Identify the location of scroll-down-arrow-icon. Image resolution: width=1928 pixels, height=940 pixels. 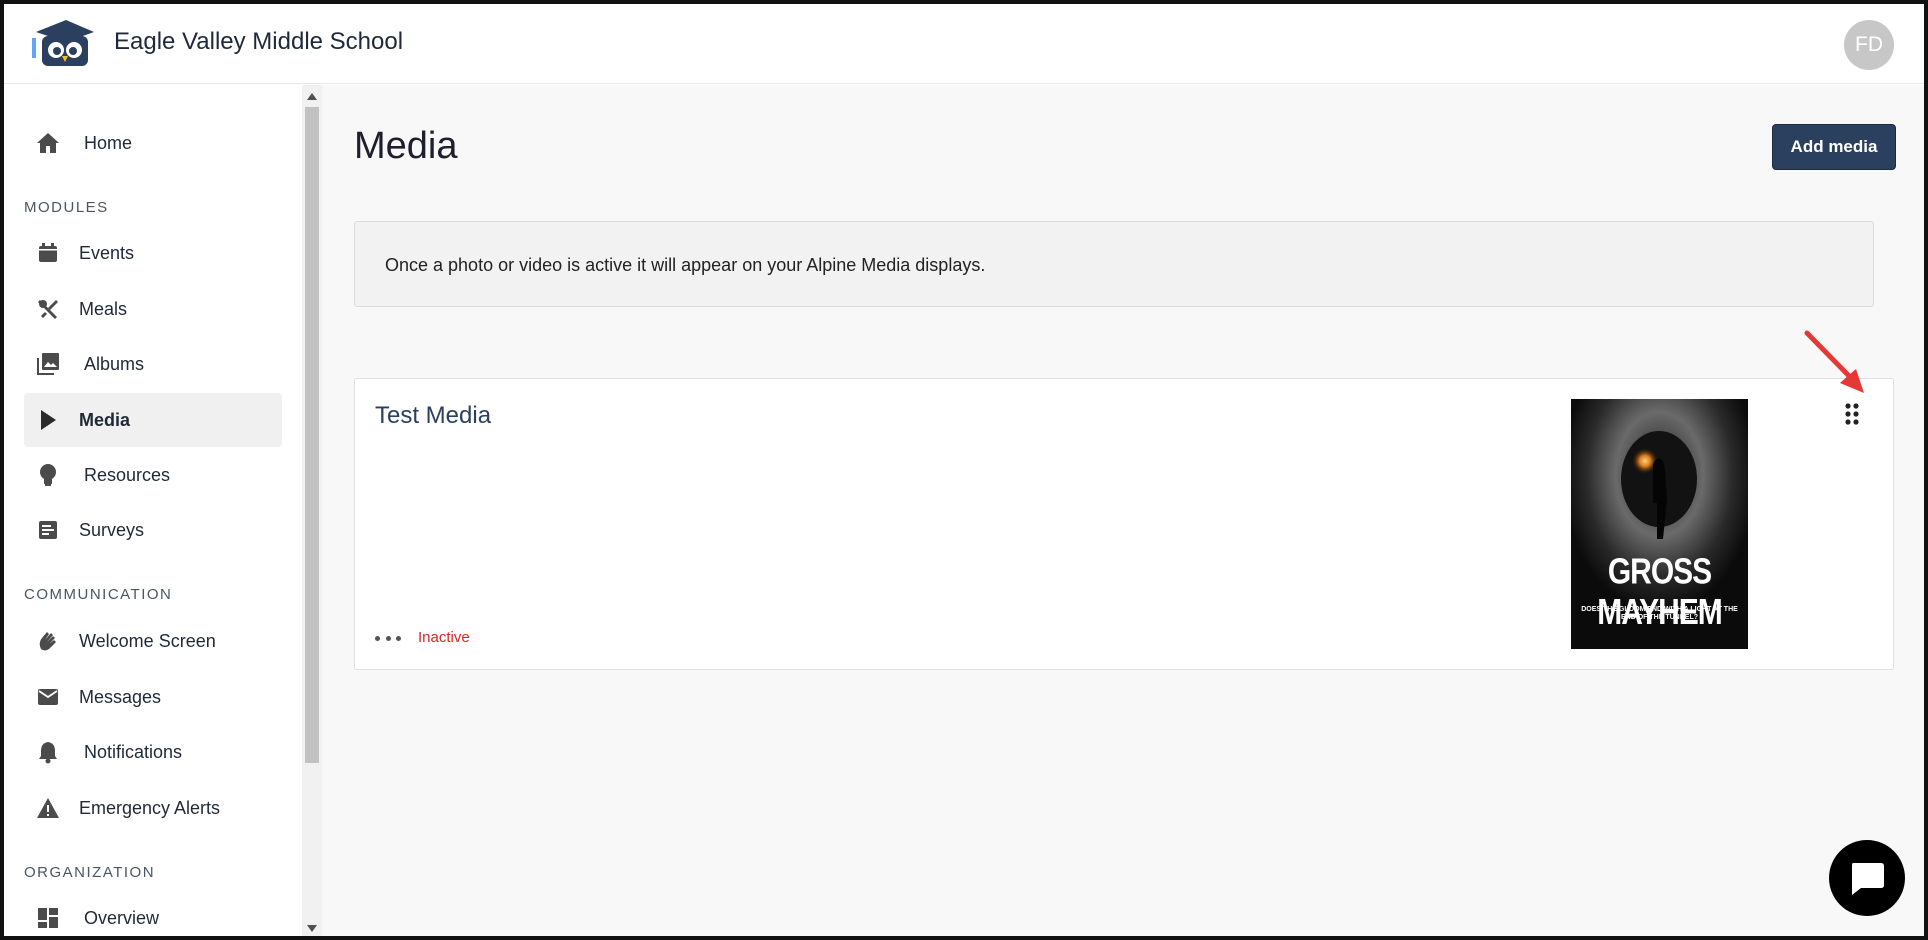
(312, 928).